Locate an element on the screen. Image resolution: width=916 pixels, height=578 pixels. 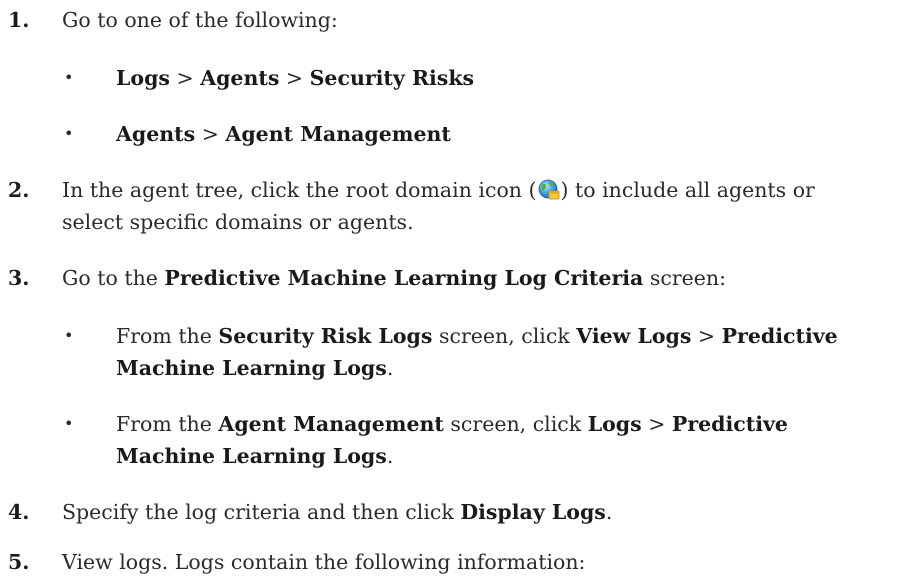
root-domain-globe-icon is located at coordinates (548, 189).